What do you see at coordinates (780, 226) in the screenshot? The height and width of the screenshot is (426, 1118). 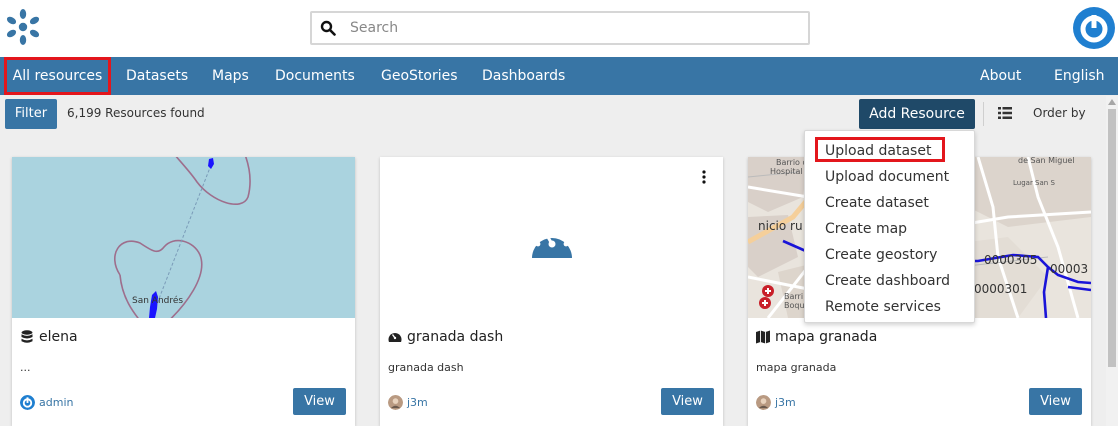 I see `map-label: nicio ru` at bounding box center [780, 226].